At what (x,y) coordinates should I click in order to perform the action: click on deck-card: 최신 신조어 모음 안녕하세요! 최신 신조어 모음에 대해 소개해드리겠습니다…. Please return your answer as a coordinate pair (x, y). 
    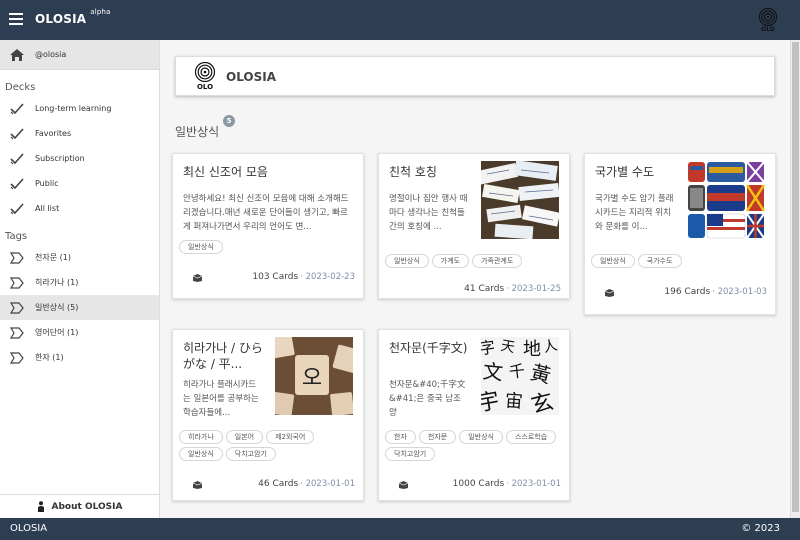
    Looking at the image, I should click on (268, 226).